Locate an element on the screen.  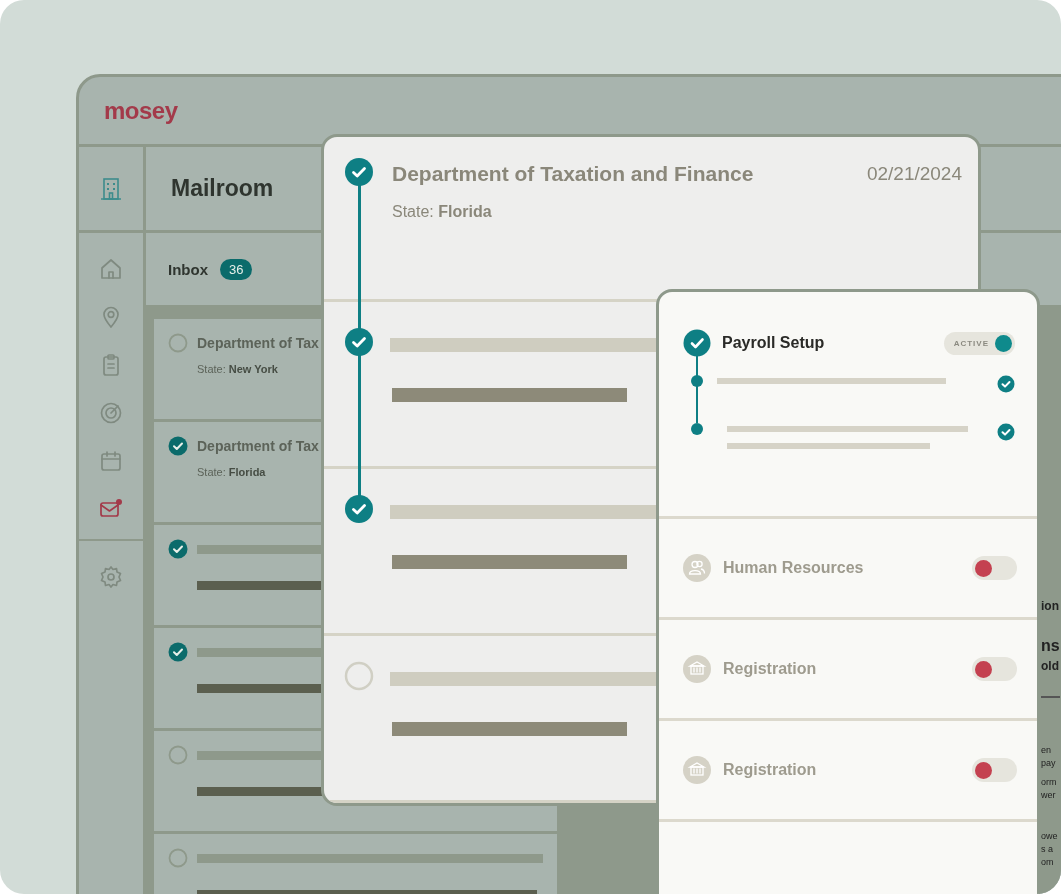
settings-icon is located at coordinates (111, 577).